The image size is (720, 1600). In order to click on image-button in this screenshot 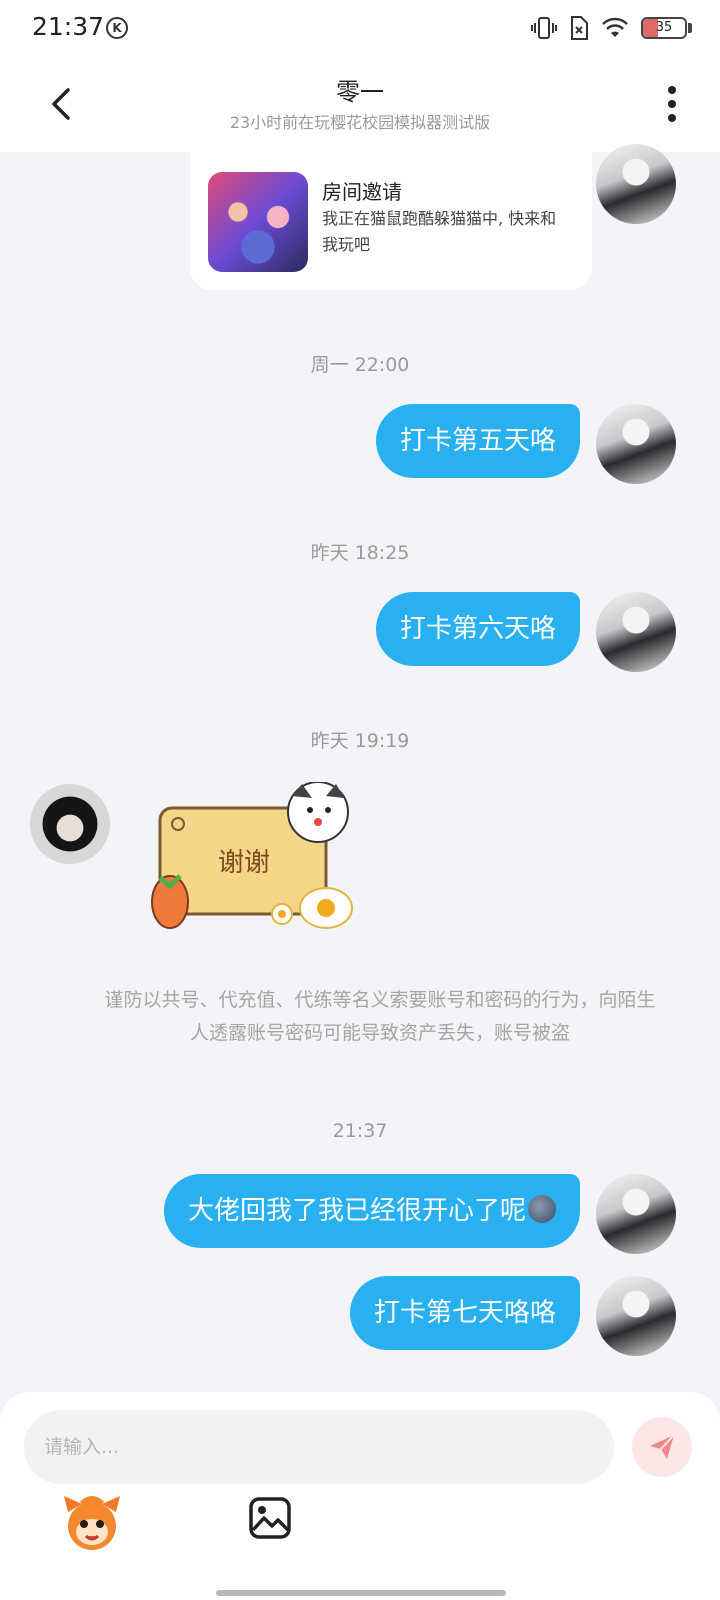, I will do `click(270, 1518)`.